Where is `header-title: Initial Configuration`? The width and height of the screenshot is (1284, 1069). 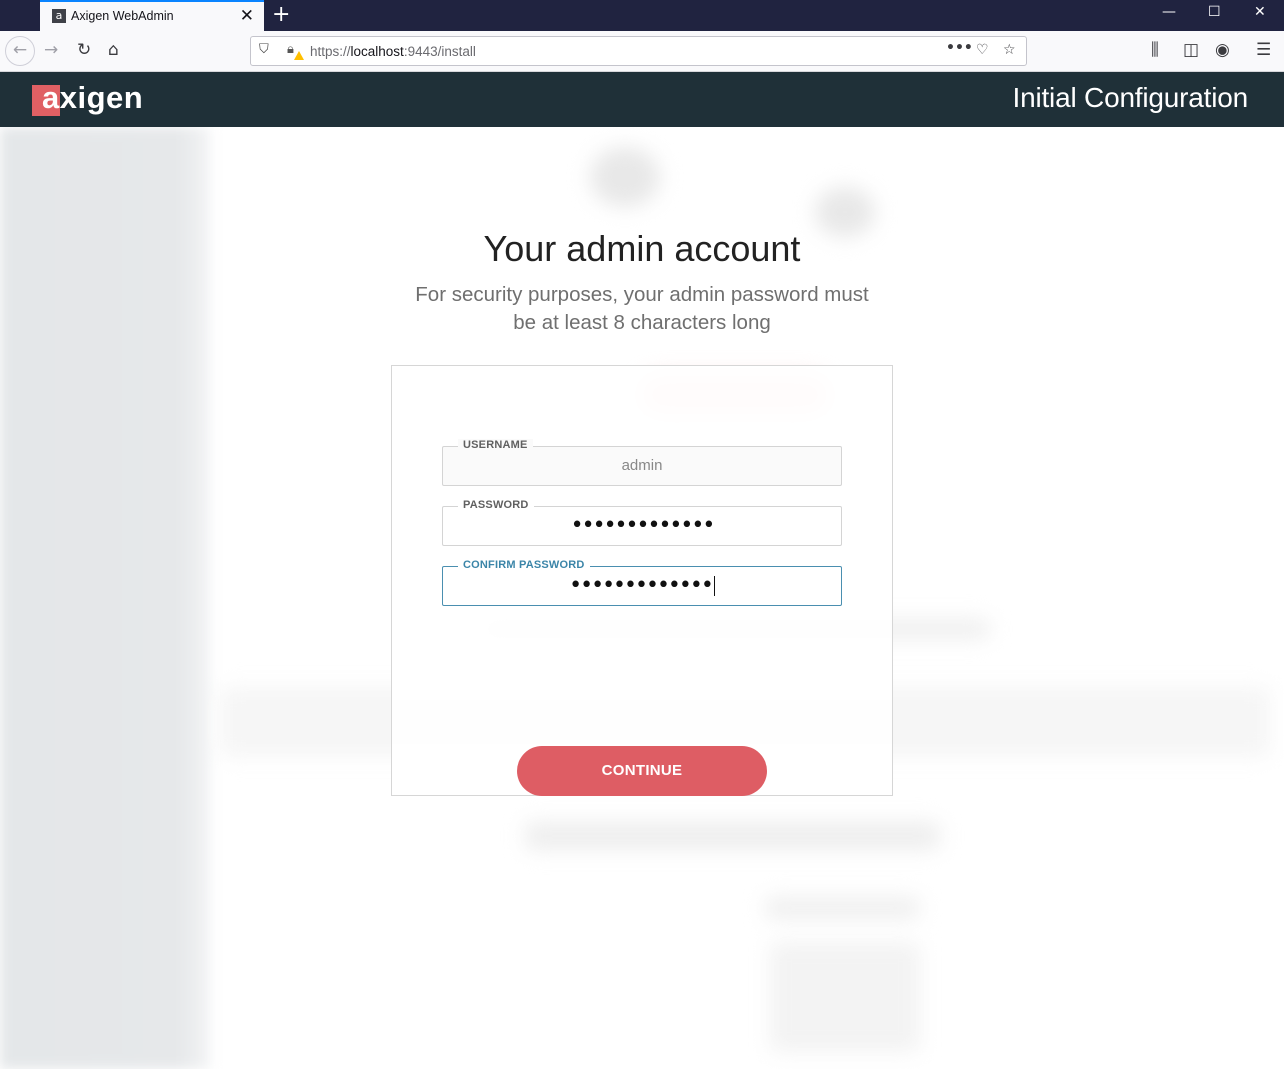 header-title: Initial Configuration is located at coordinates (1130, 97).